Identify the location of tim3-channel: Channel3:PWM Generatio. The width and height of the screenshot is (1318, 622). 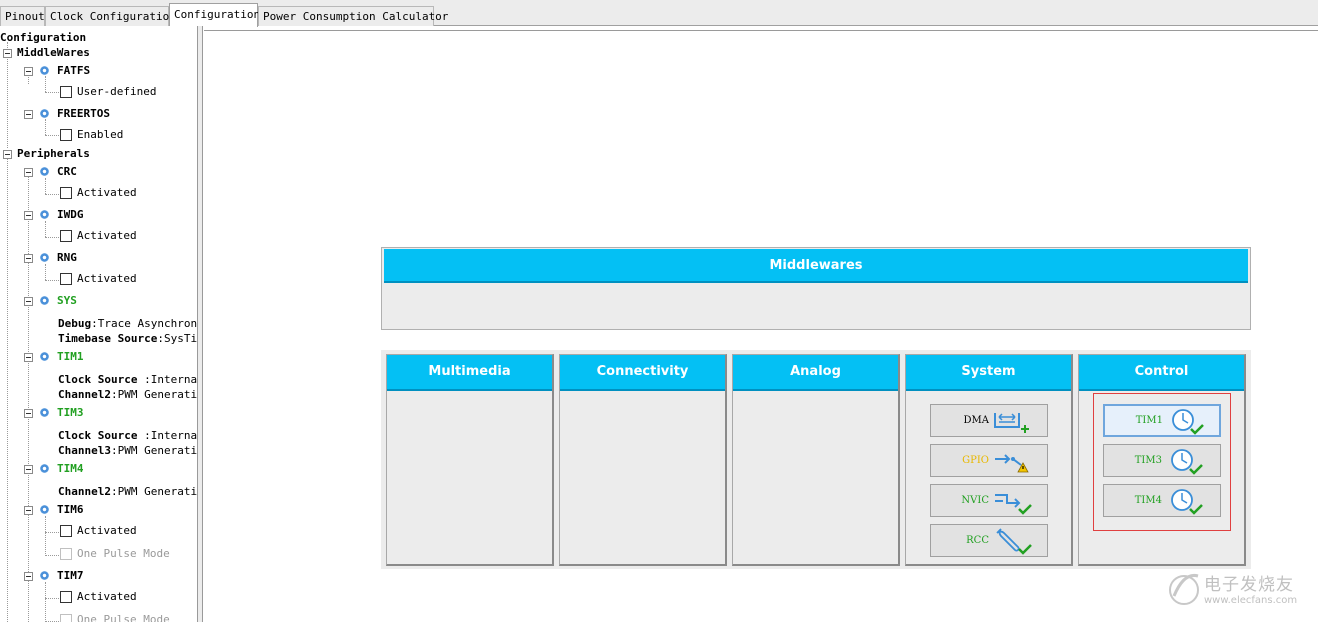
(127, 451).